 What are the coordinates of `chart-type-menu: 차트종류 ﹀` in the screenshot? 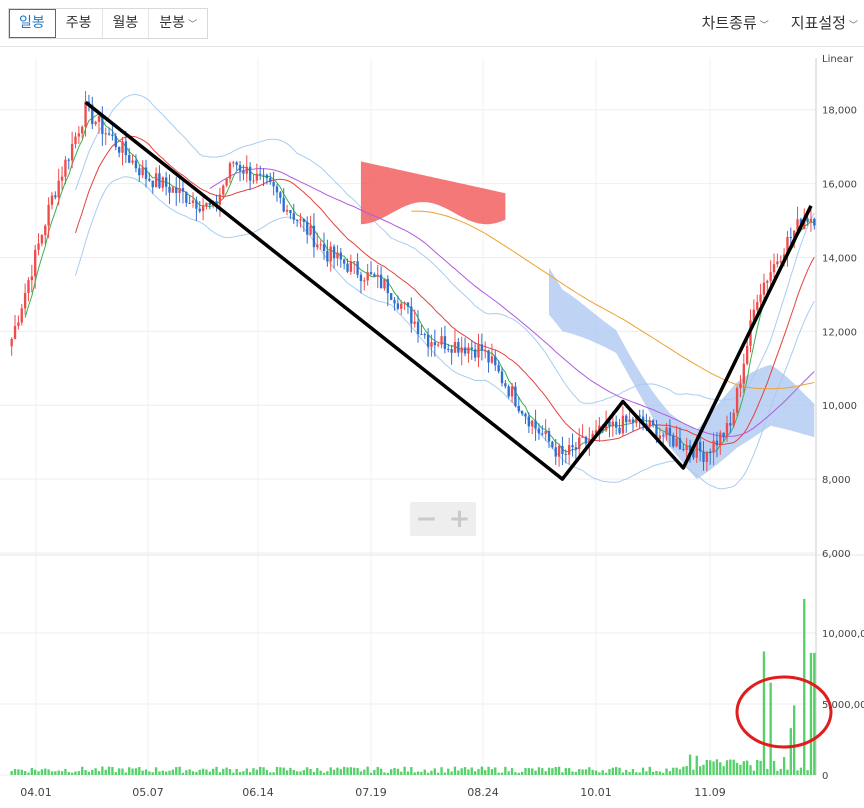 It's located at (735, 22).